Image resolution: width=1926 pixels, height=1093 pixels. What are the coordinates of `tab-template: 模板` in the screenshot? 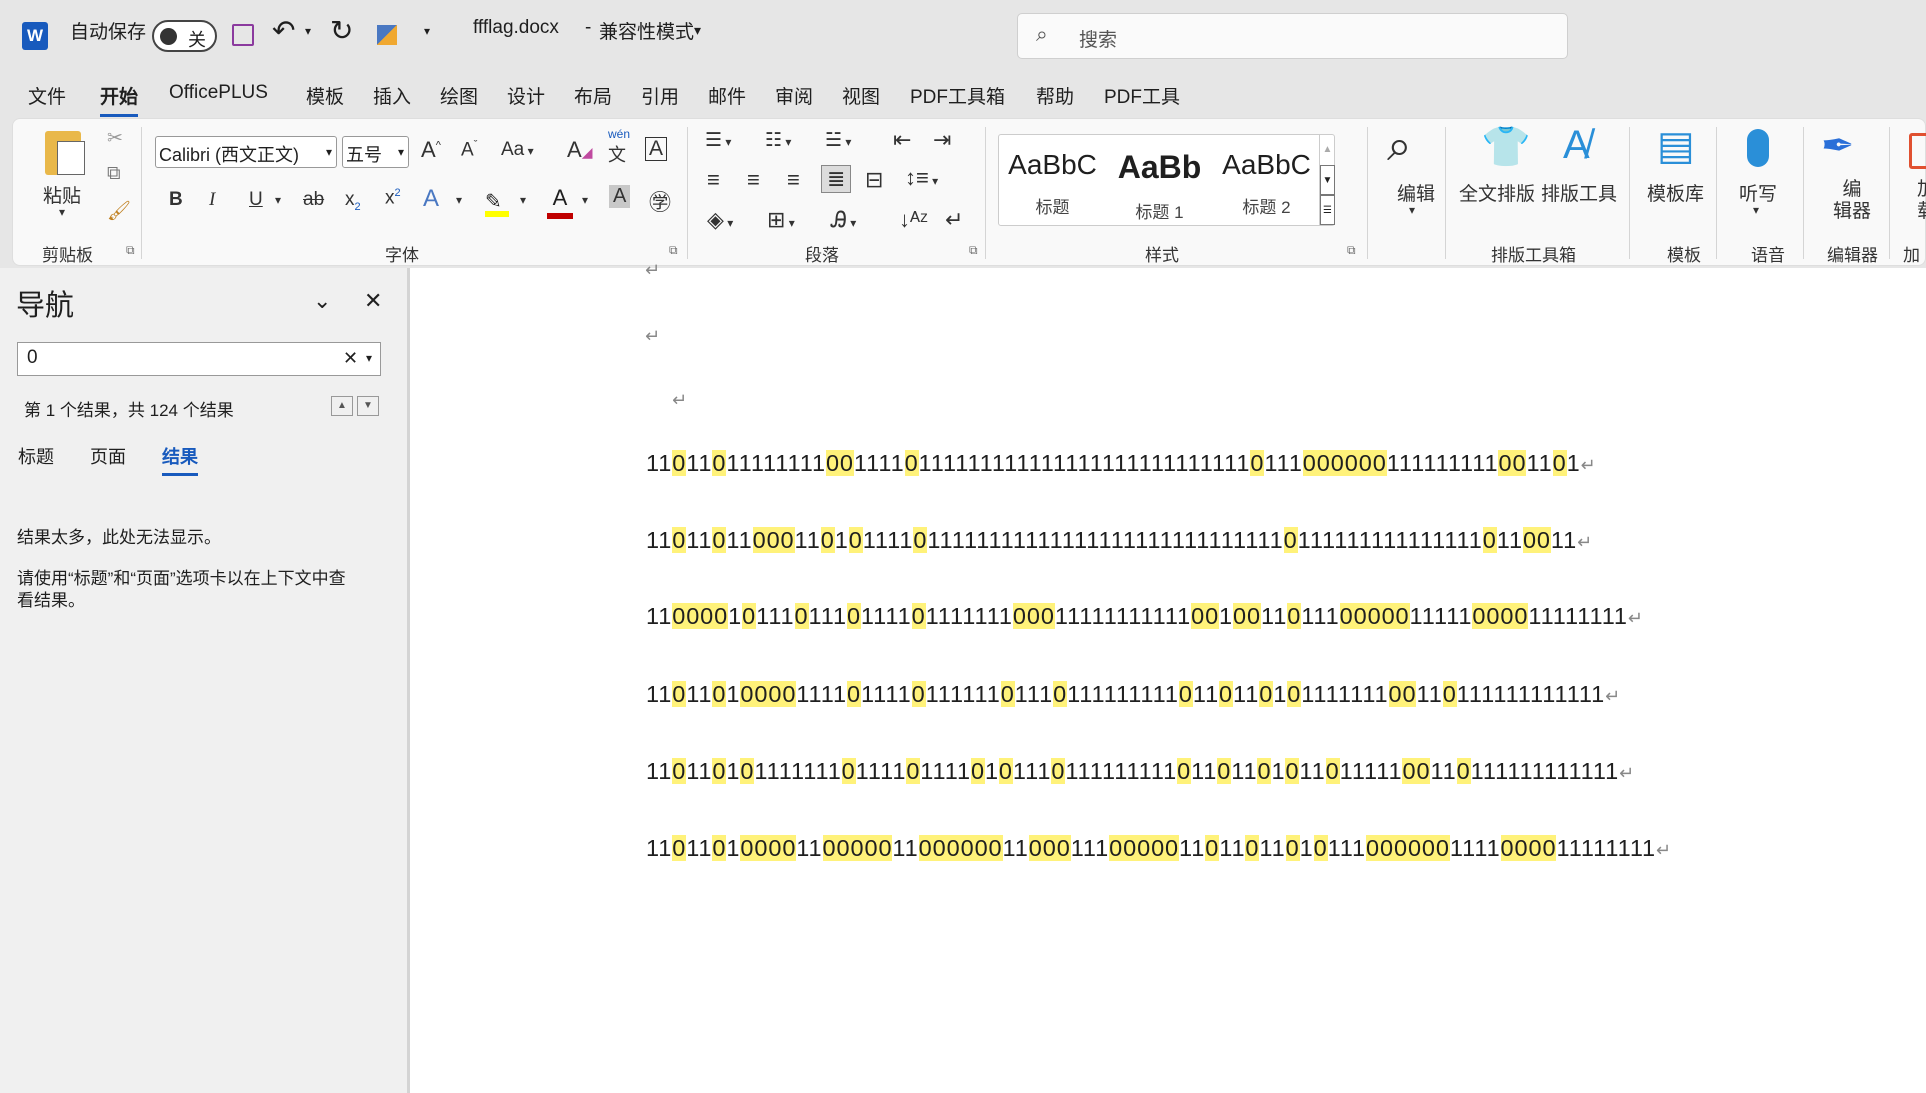 It's located at (325, 95).